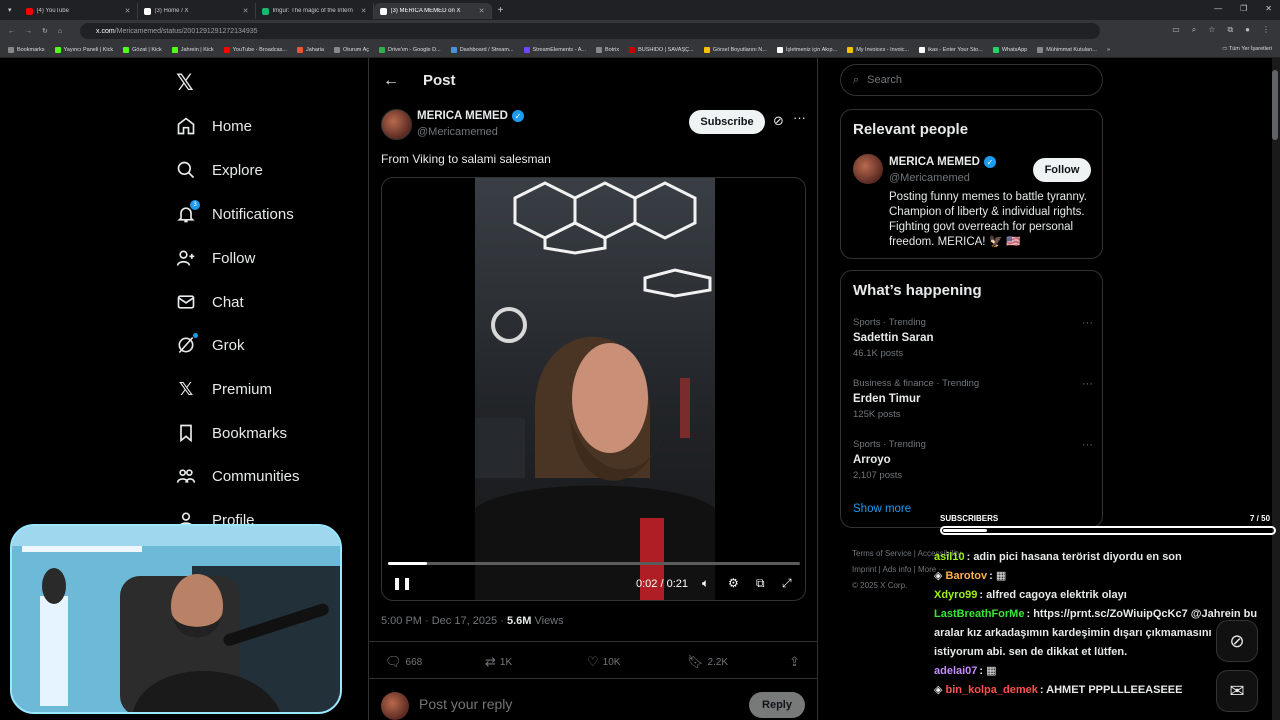 This screenshot has height=720, width=1280. Describe the element at coordinates (402, 583) in the screenshot. I see `pause-icon: ❚❚` at that location.